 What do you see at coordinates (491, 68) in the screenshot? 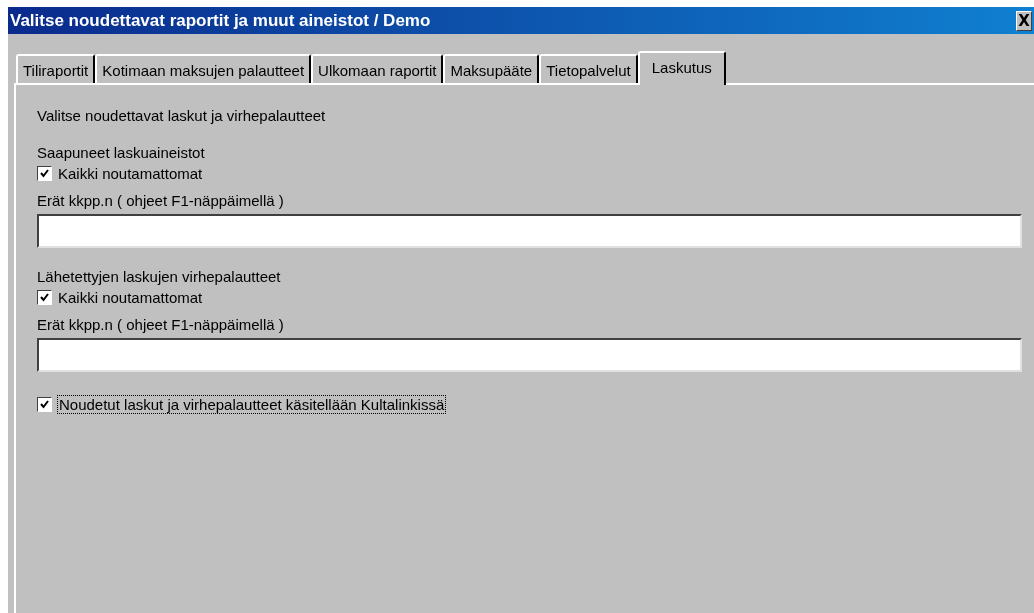
I see `tab: Maksupääte` at bounding box center [491, 68].